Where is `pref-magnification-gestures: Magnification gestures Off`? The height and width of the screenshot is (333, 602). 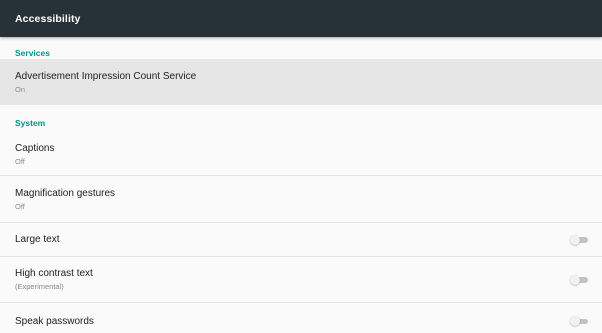
pref-magnification-gestures: Magnification gestures Off is located at coordinates (301, 199).